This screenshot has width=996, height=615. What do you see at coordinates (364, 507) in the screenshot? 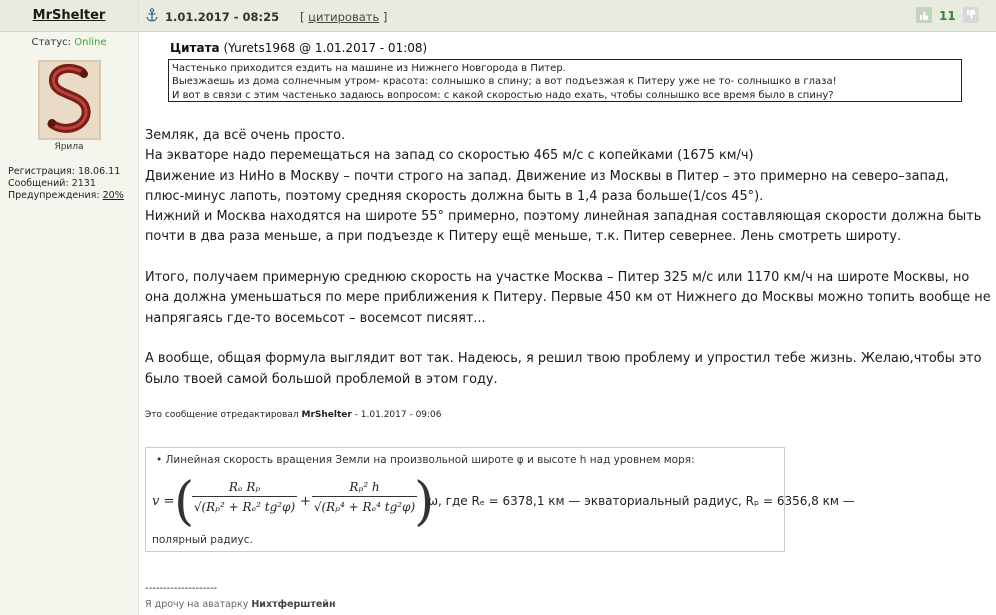
I see `fraction-2-denominator: √(Rₚ⁴ + Rₑ⁴ tg²φ)` at bounding box center [364, 507].